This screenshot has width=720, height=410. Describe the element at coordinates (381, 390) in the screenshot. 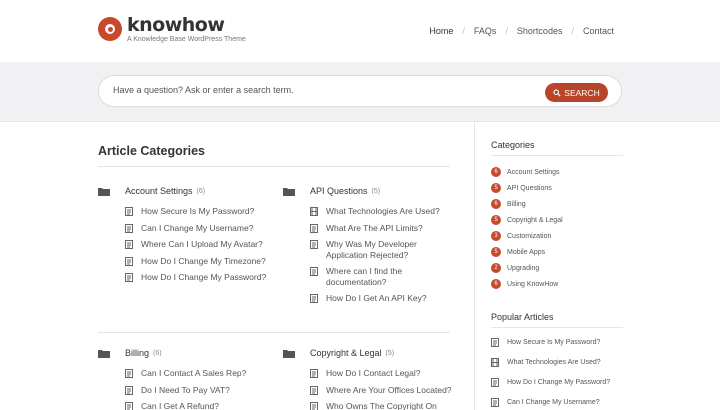

I see `article-link: Where Are Your Offices Located?` at that location.